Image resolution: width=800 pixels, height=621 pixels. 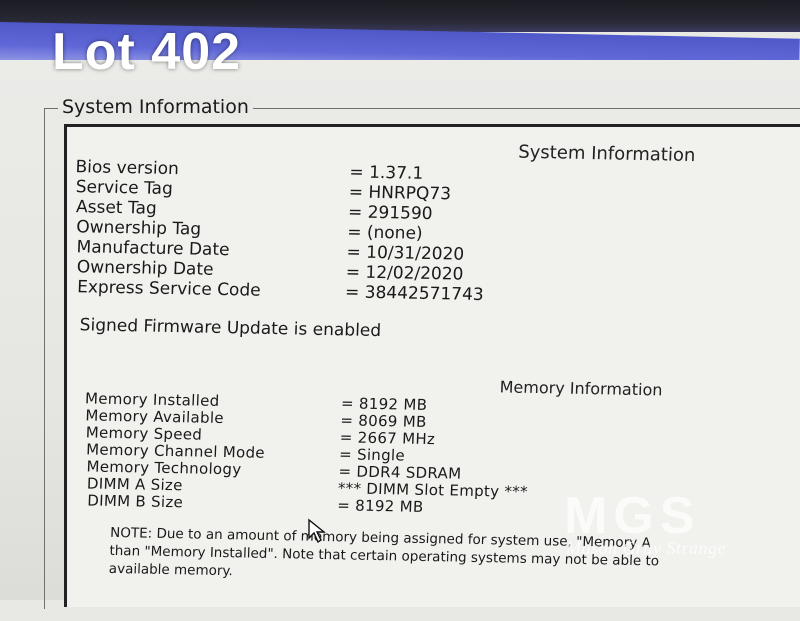 What do you see at coordinates (169, 289) in the screenshot?
I see `system-row-label: Express Service Code` at bounding box center [169, 289].